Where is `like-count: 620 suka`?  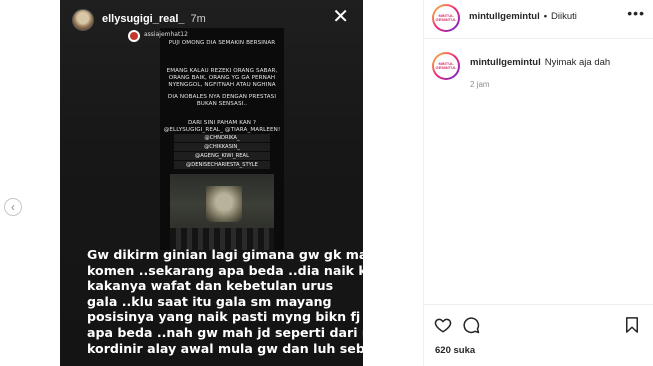 like-count: 620 suka is located at coordinates (455, 350).